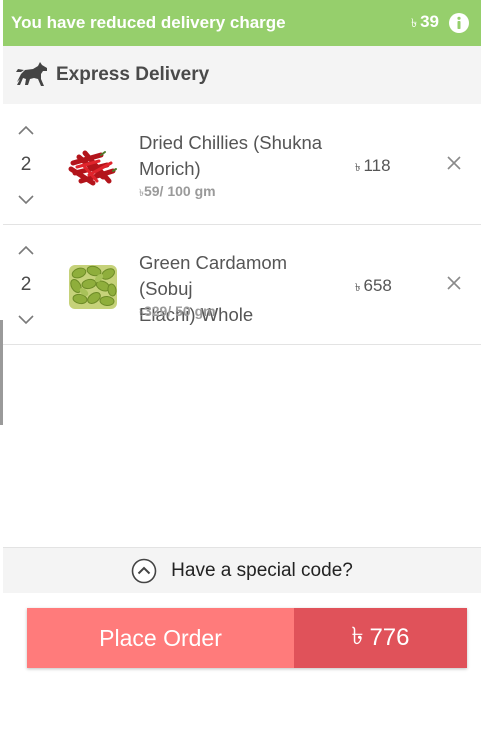 The height and width of the screenshot is (742, 481). What do you see at coordinates (357, 636) in the screenshot?
I see `order-total-currency: ৳` at bounding box center [357, 636].